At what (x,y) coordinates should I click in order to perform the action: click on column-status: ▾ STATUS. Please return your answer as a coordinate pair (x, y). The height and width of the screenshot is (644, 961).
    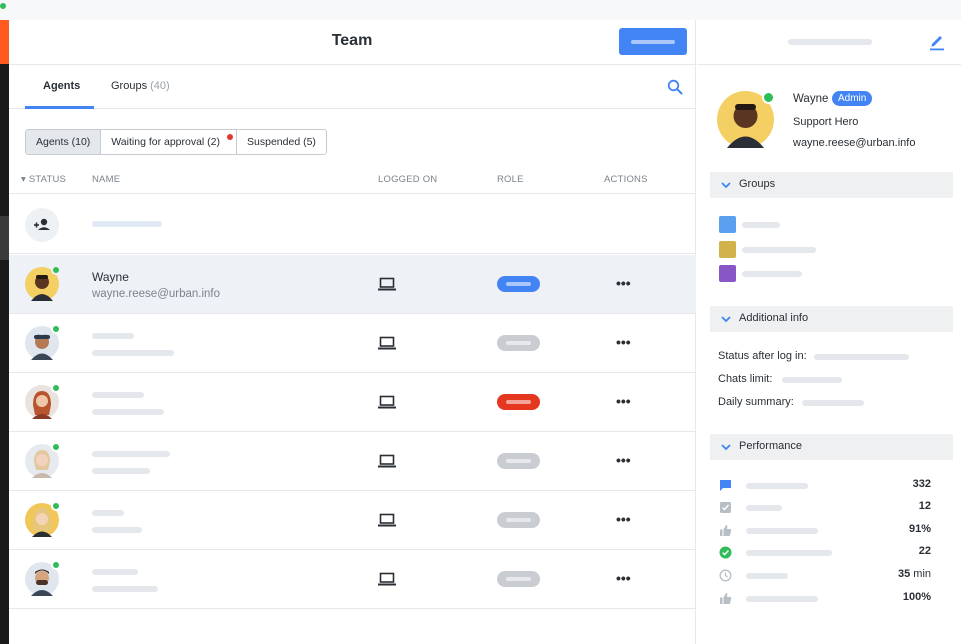
    Looking at the image, I should click on (43, 179).